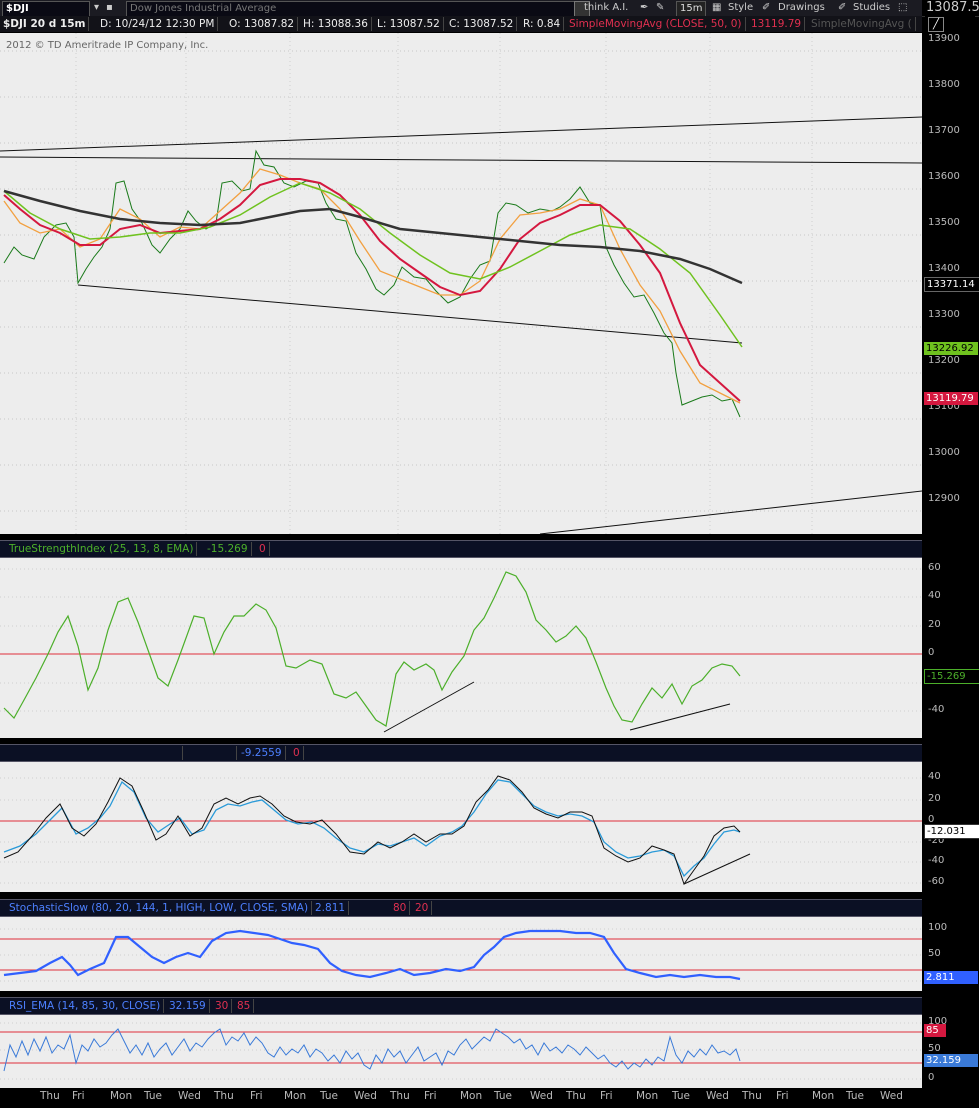 The height and width of the screenshot is (1108, 979). What do you see at coordinates (656, 24) in the screenshot?
I see `sma50-label: SimpleMovingAvg (CLOSE, 50, 0)` at bounding box center [656, 24].